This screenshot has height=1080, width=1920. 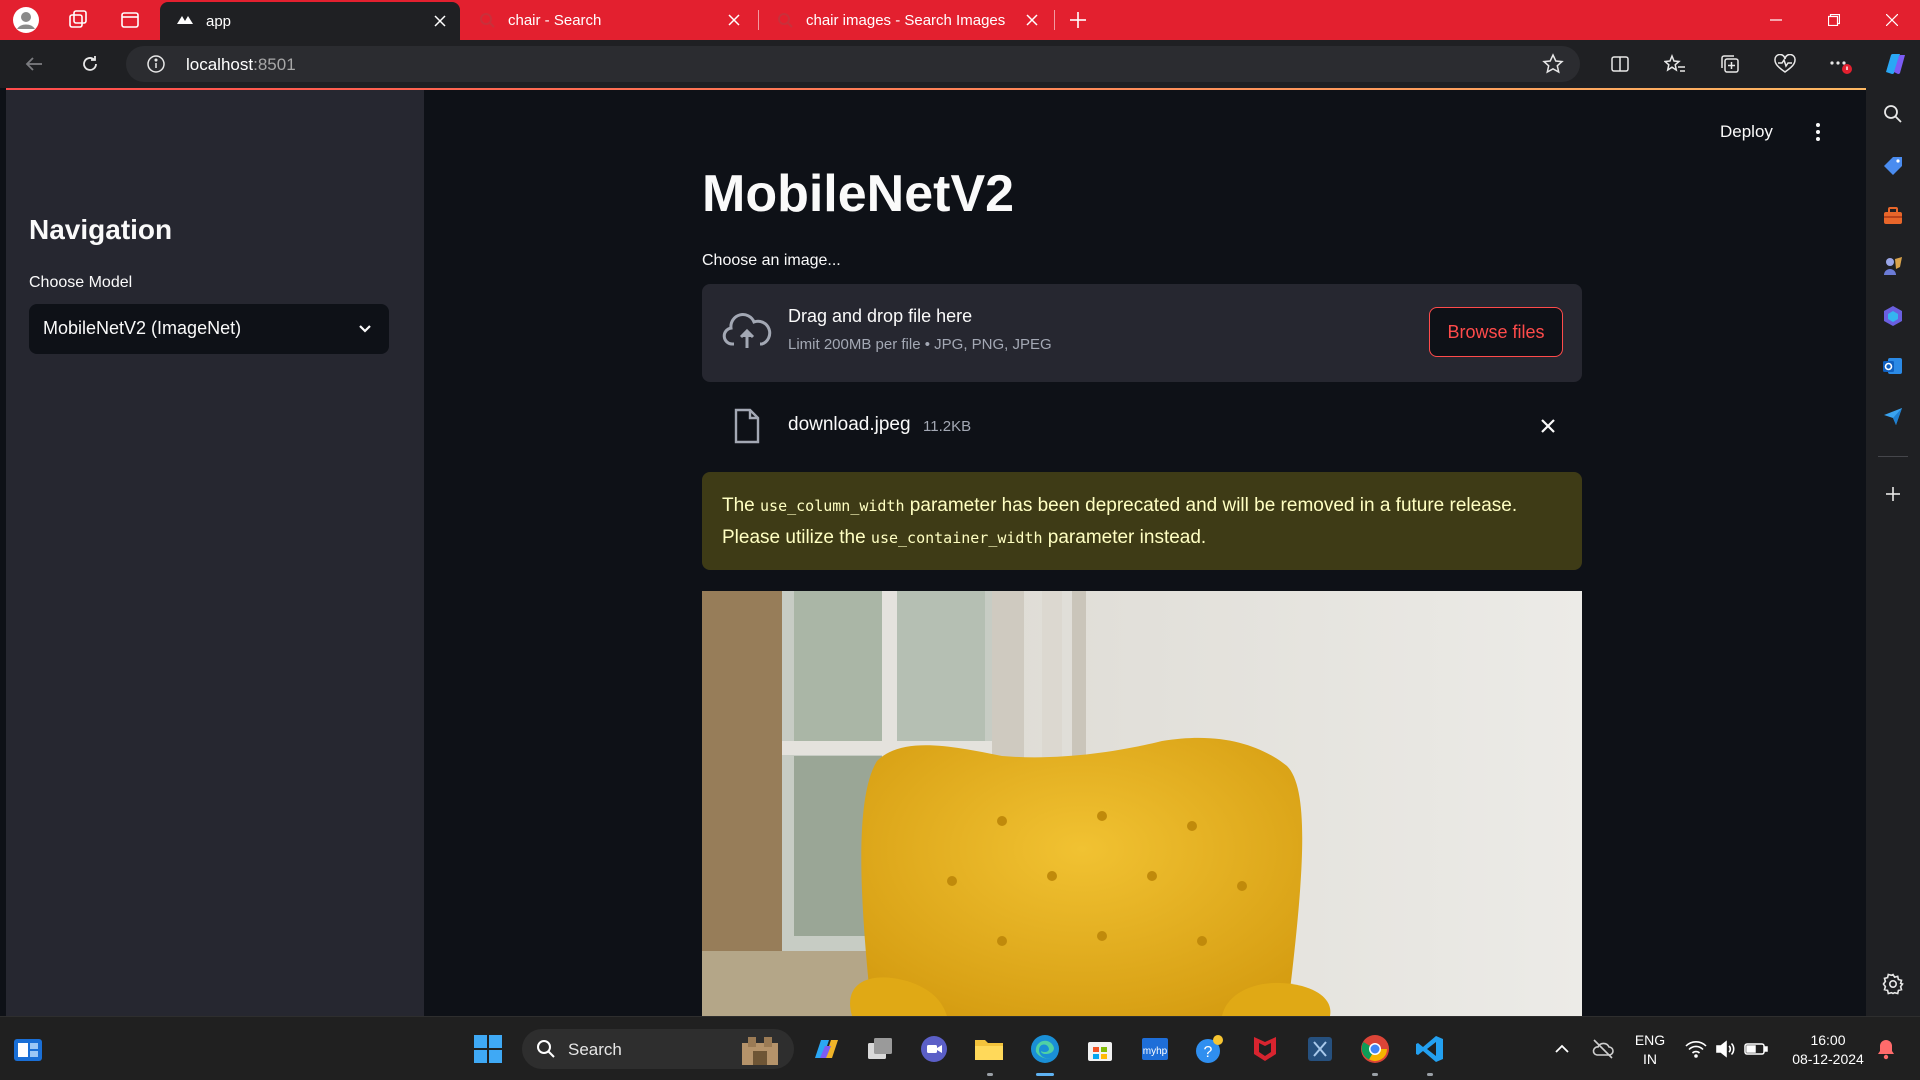 I want to click on edge-browser-icon, so click(x=1045, y=1049).